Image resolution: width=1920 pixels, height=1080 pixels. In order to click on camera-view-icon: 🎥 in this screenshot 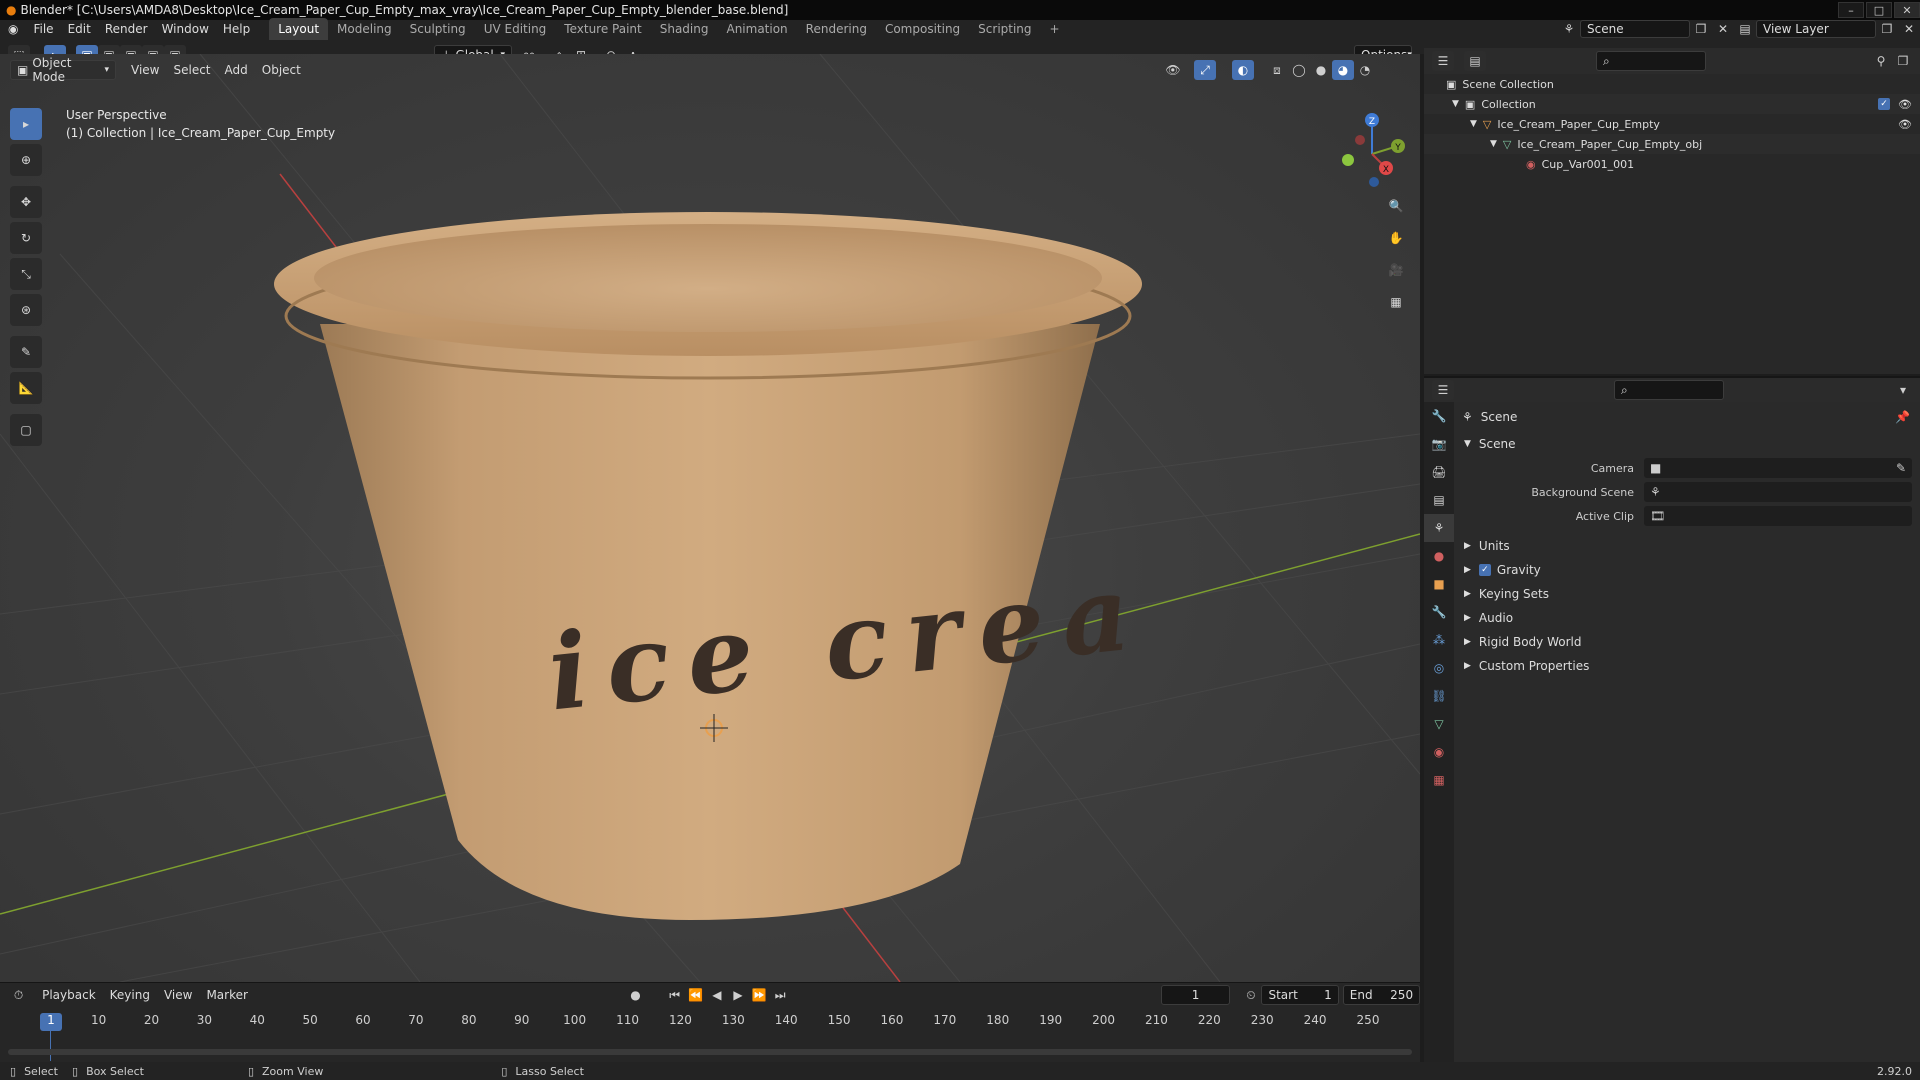, I will do `click(1396, 270)`.